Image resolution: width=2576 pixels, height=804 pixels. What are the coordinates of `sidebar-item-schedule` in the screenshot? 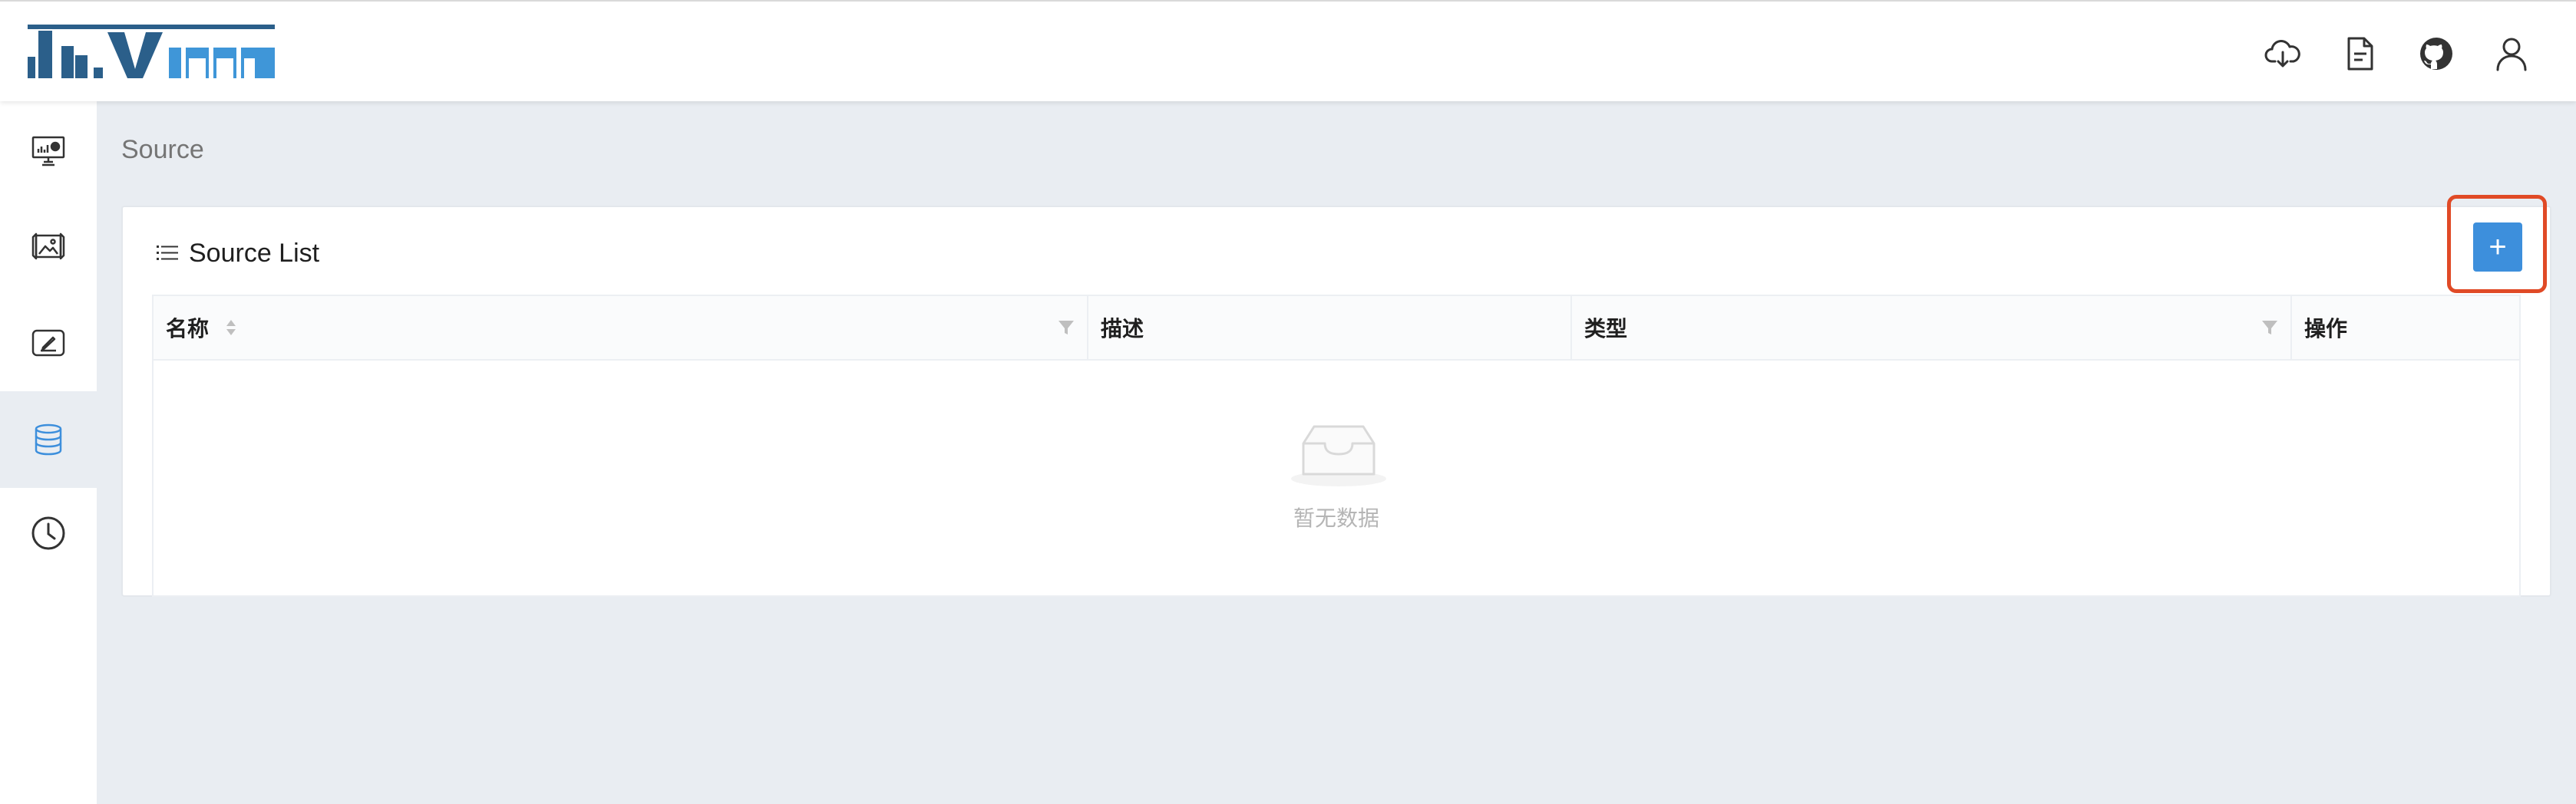 It's located at (48, 534).